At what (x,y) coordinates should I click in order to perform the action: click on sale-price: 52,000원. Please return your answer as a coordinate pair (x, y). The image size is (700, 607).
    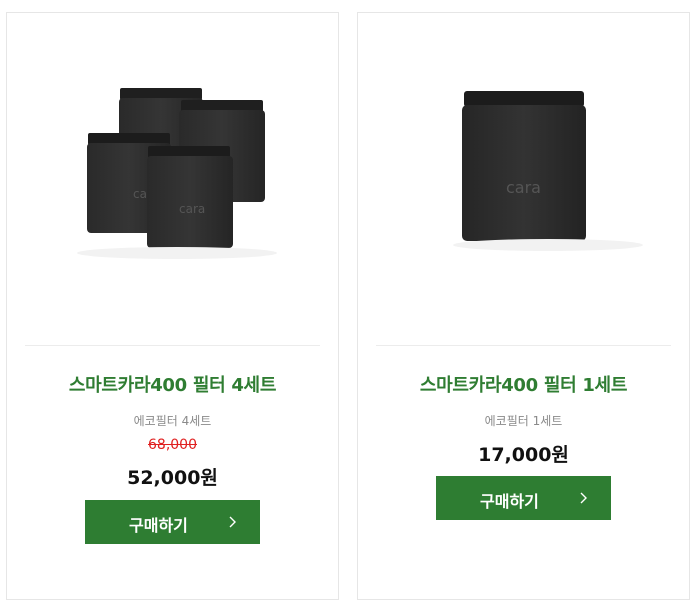
    Looking at the image, I should click on (172, 478).